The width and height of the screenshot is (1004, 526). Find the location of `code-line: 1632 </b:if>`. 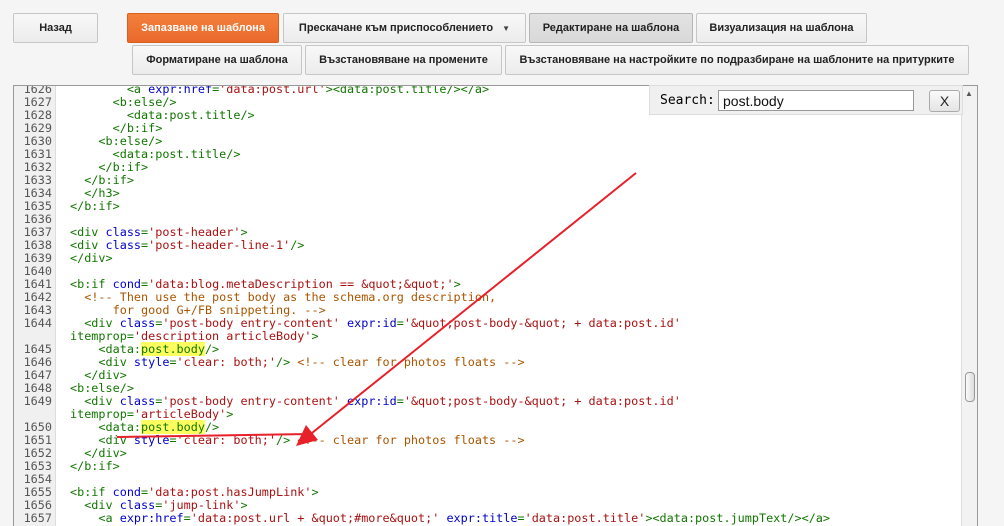

code-line: 1632 </b:if> is located at coordinates (488, 167).